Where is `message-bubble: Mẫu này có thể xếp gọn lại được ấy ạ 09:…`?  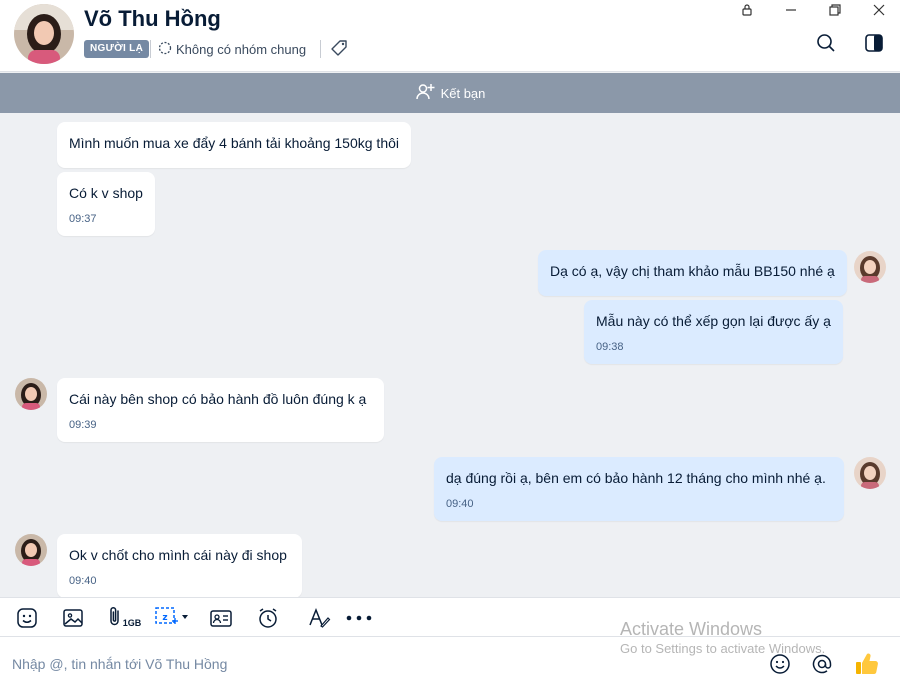
message-bubble: Mẫu này có thể xếp gọn lại được ấy ạ 09:… is located at coordinates (713, 332).